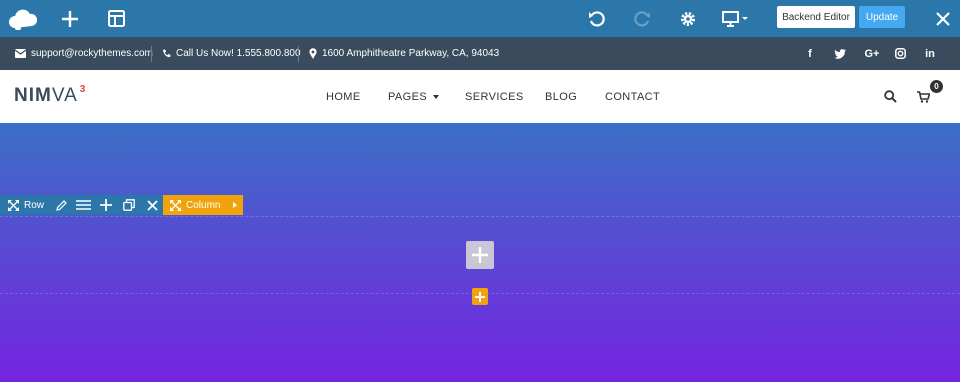 Image resolution: width=960 pixels, height=382 pixels. I want to click on edit-row-icon, so click(61, 205).